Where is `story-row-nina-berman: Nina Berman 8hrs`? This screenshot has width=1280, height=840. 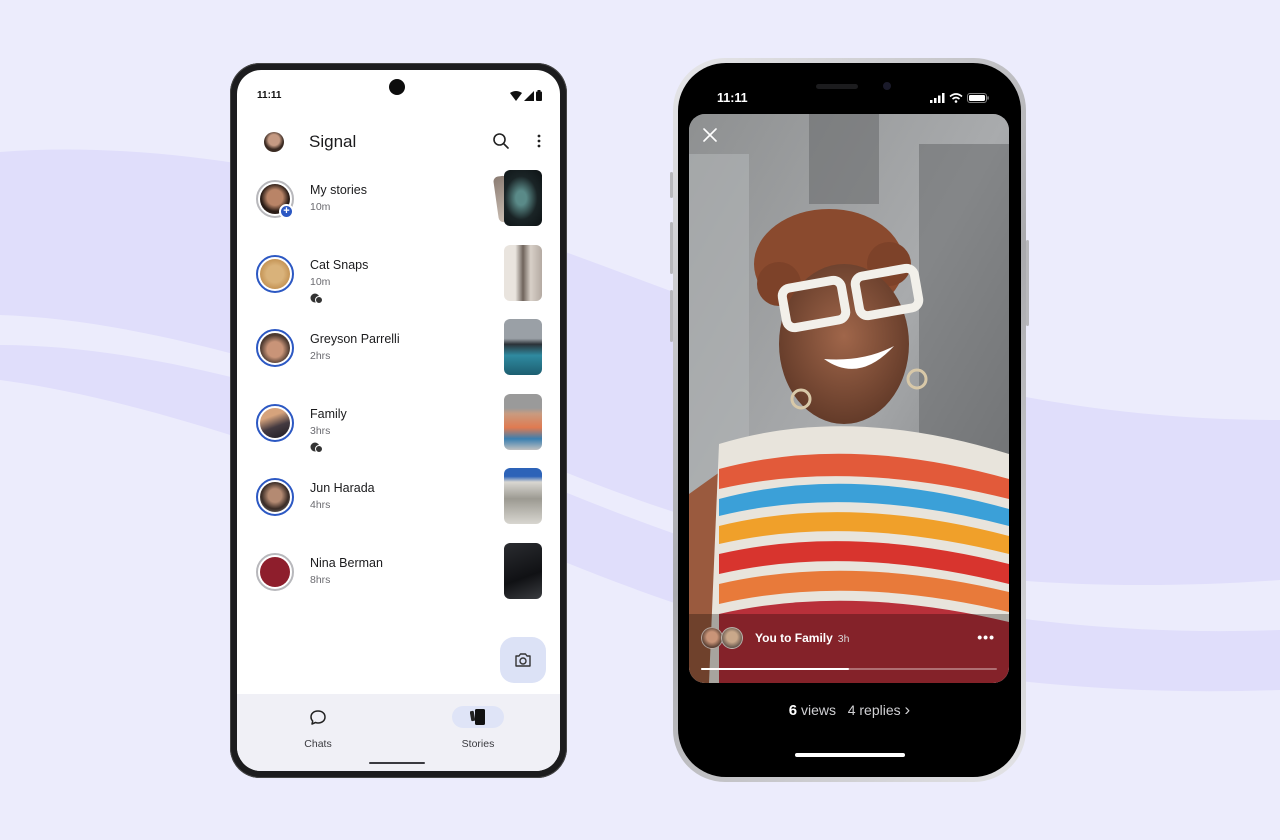
story-row-nina-berman: Nina Berman 8hrs is located at coordinates (398, 580).